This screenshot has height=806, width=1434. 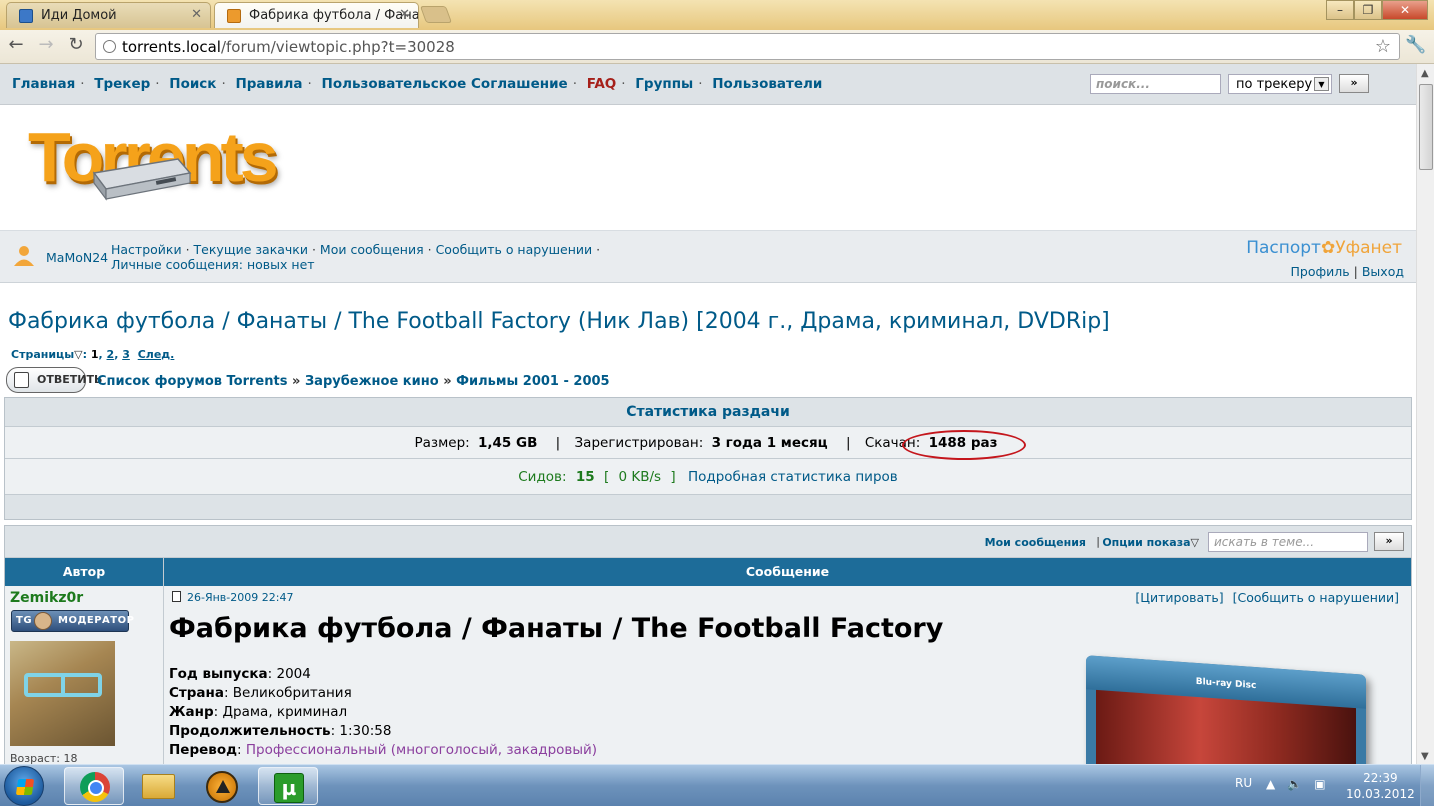 What do you see at coordinates (1354, 83) in the screenshot?
I see `site-search-button: »` at bounding box center [1354, 83].